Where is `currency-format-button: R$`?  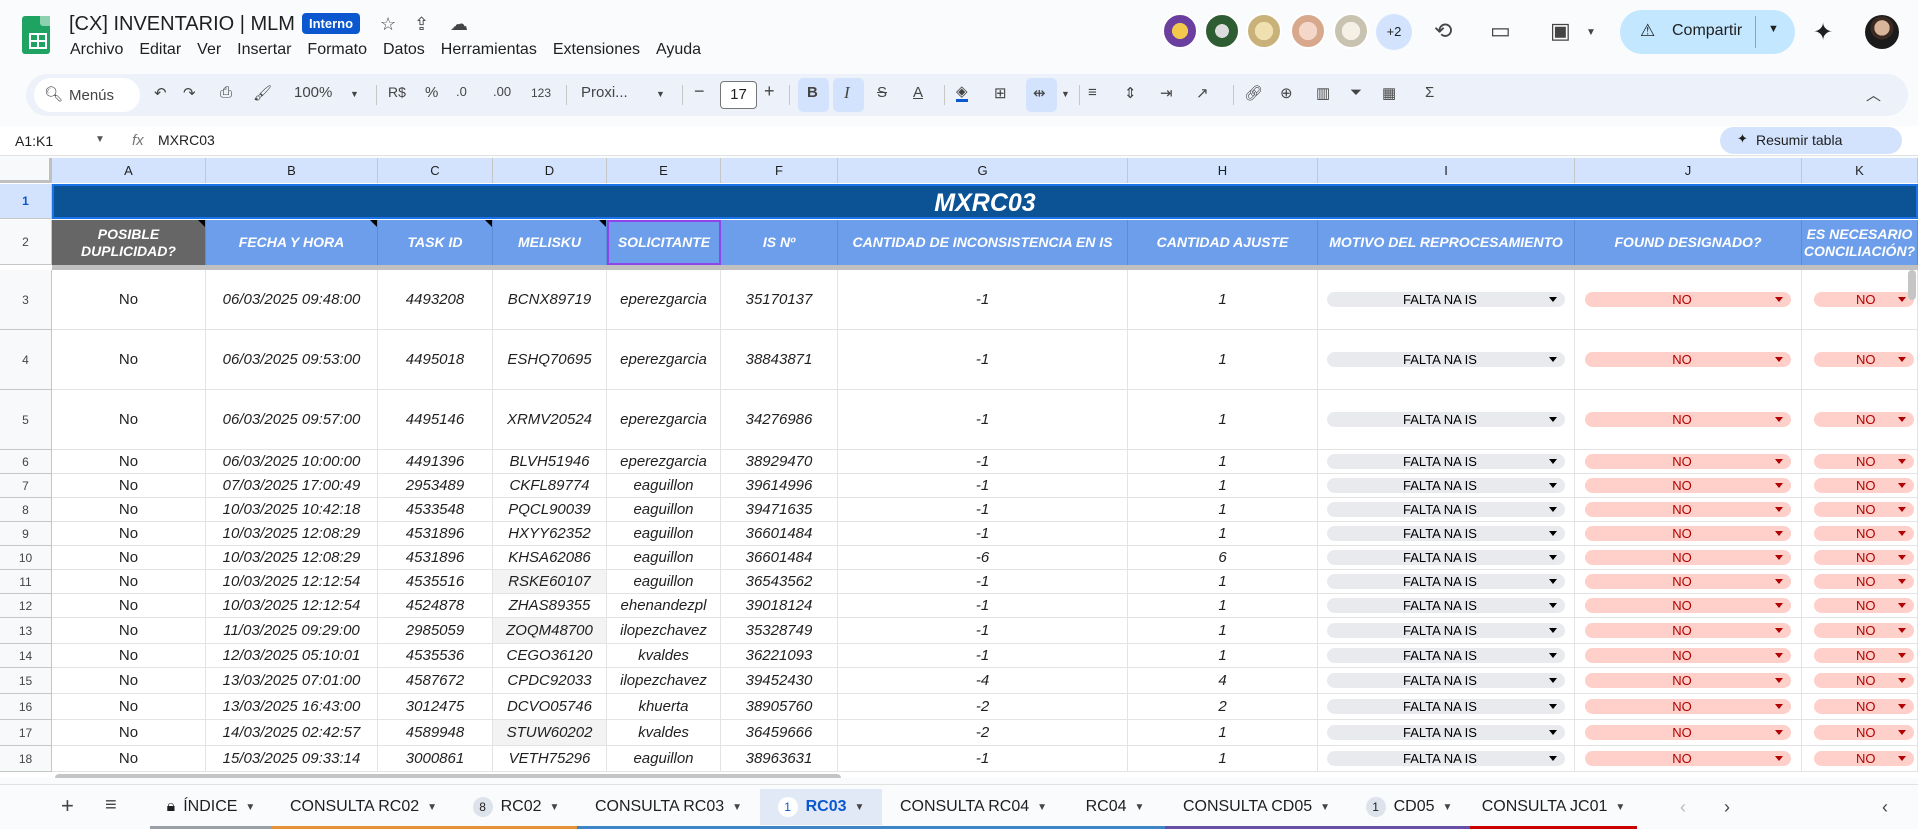
currency-format-button: R$ is located at coordinates (397, 92).